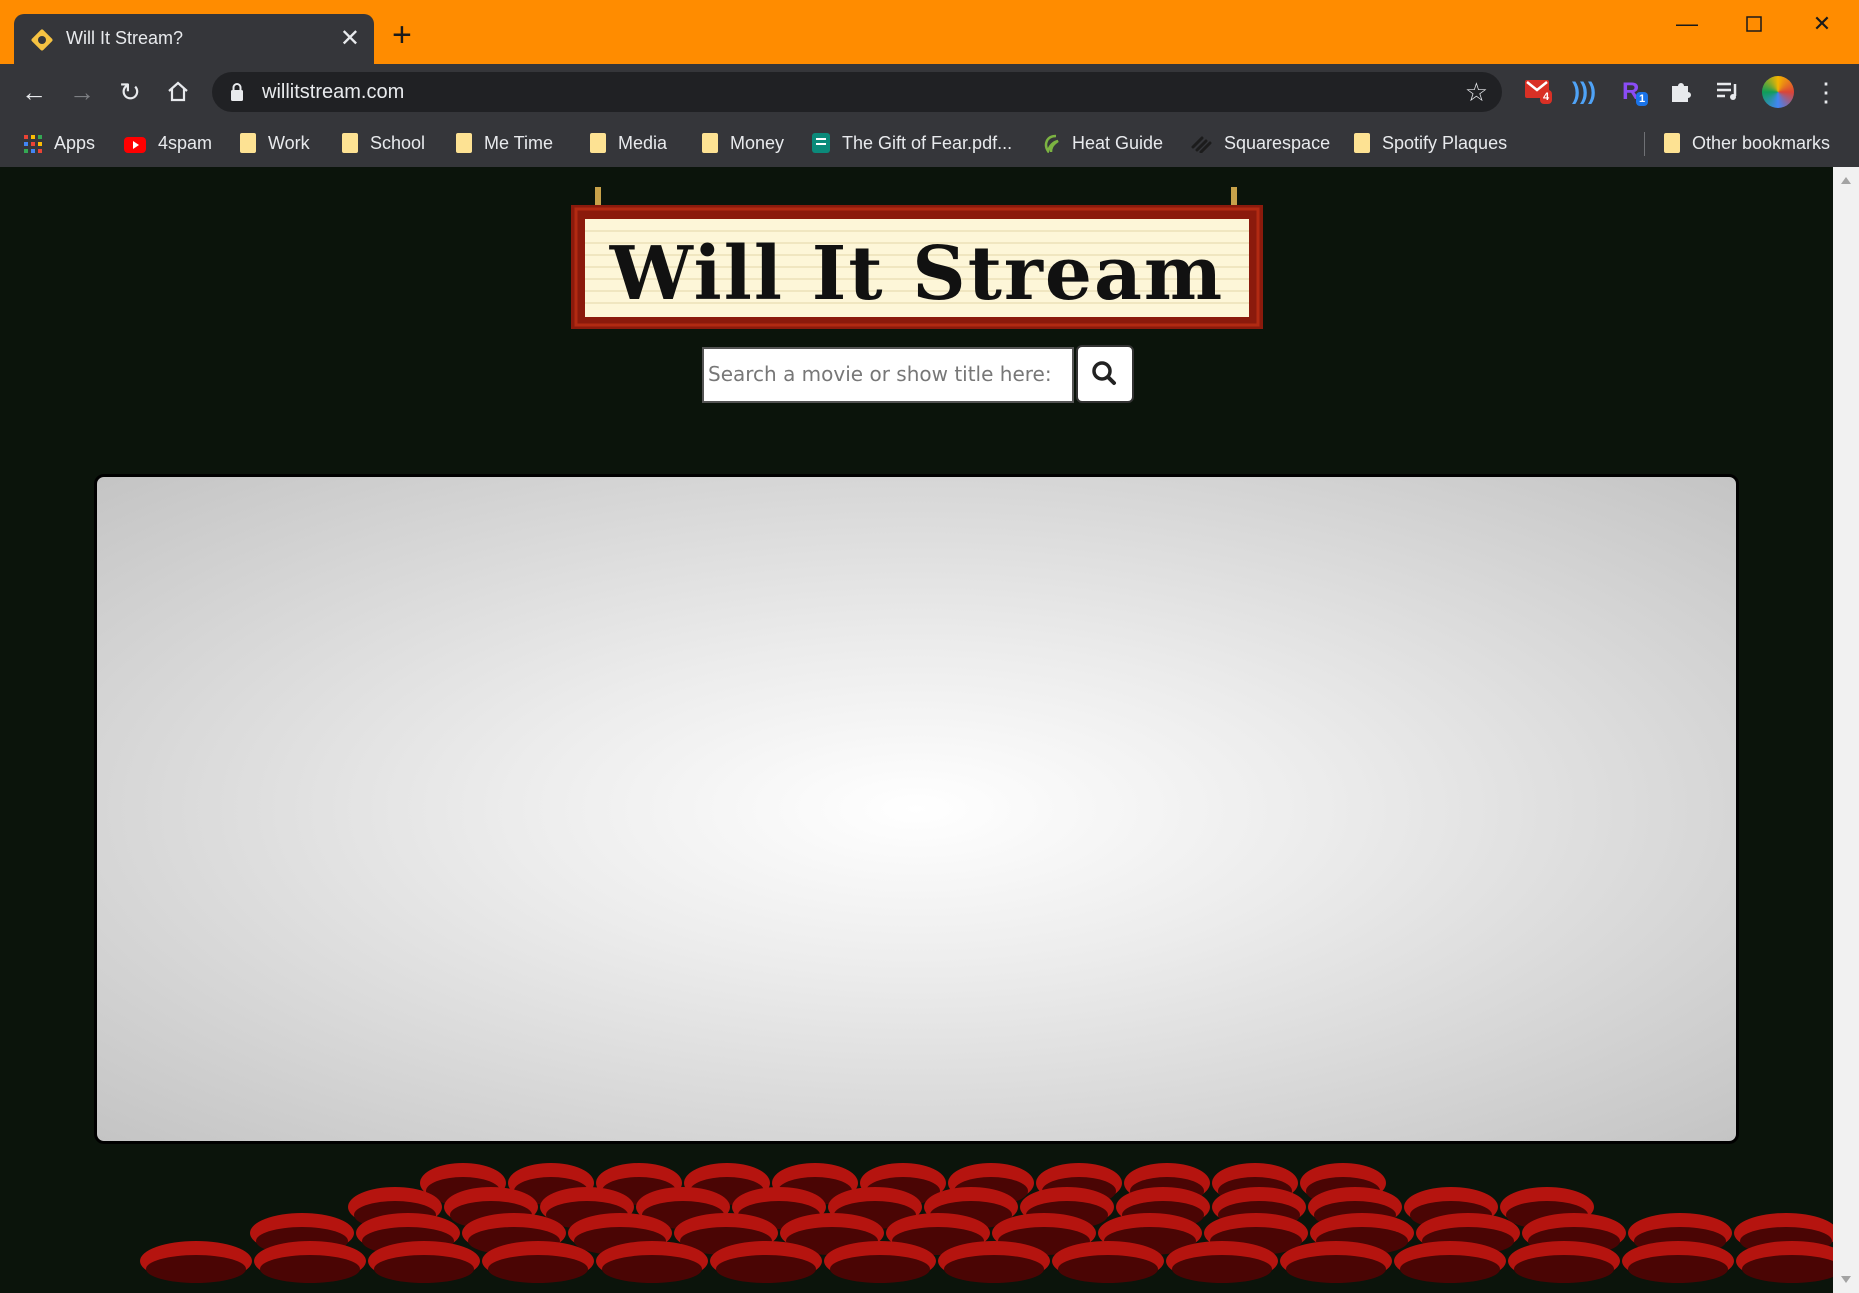 This screenshot has width=1859, height=1293. I want to click on gmail-badge: 4, so click(1546, 97).